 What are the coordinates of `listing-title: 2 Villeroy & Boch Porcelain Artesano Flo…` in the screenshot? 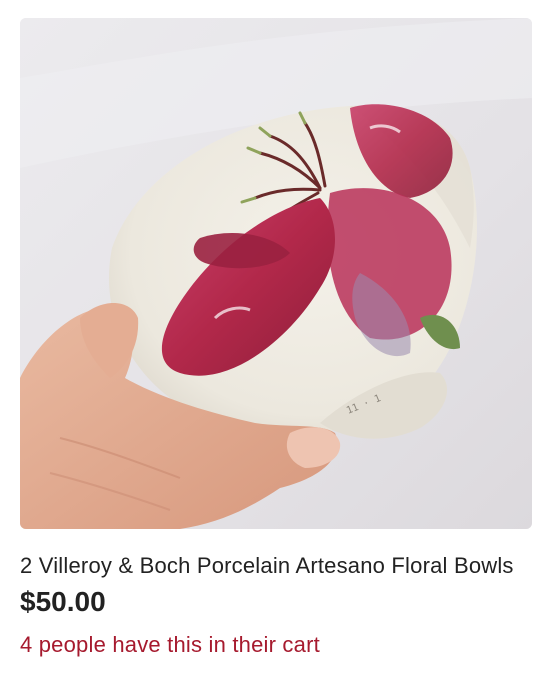 It's located at (278, 566).